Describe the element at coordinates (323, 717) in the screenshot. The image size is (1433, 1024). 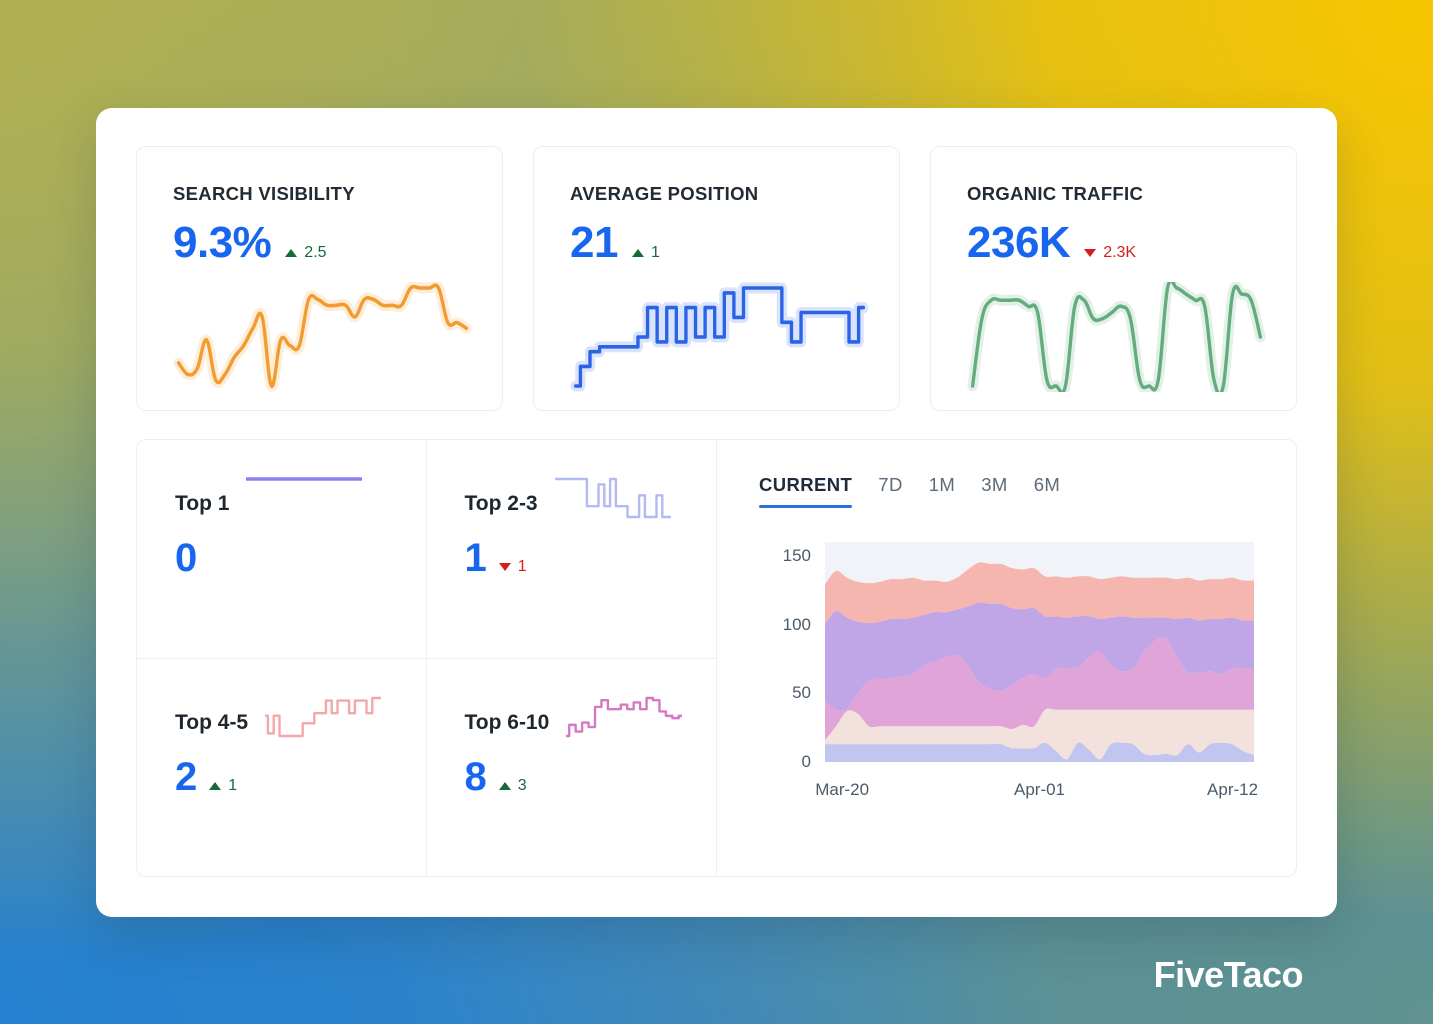
I see `top-4-5-sparkline` at that location.